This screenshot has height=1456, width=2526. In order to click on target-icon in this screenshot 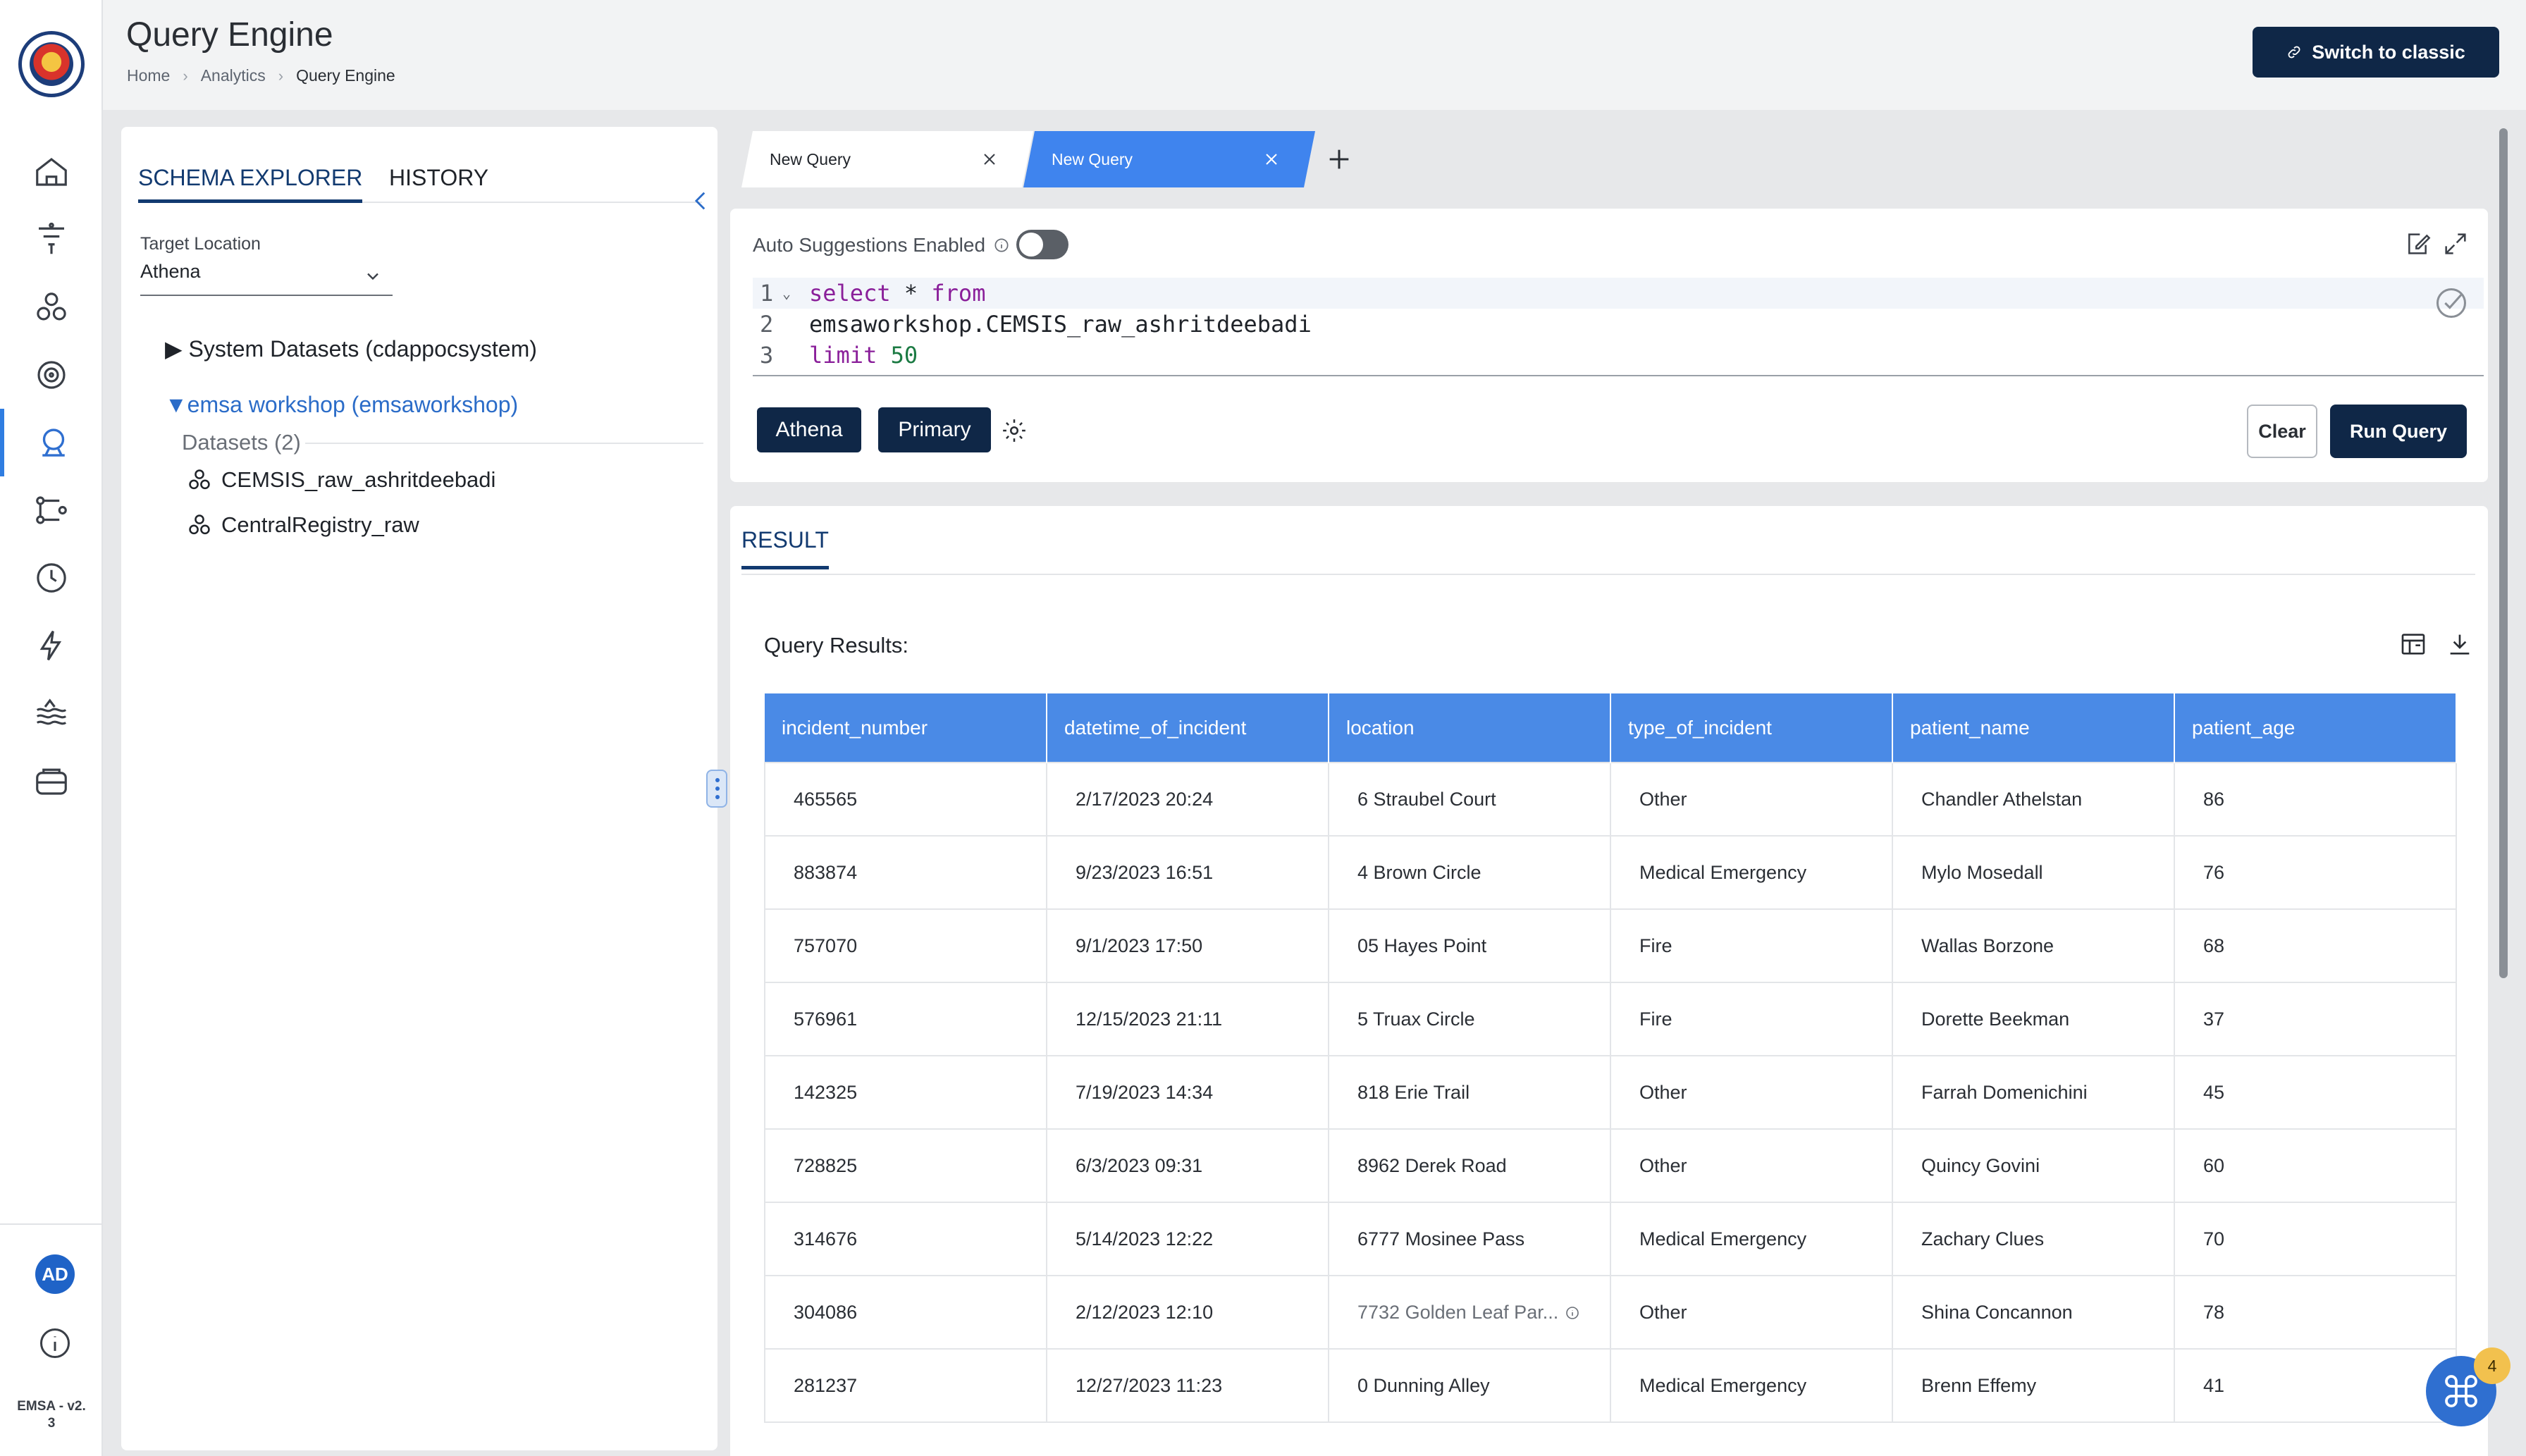, I will do `click(51, 375)`.